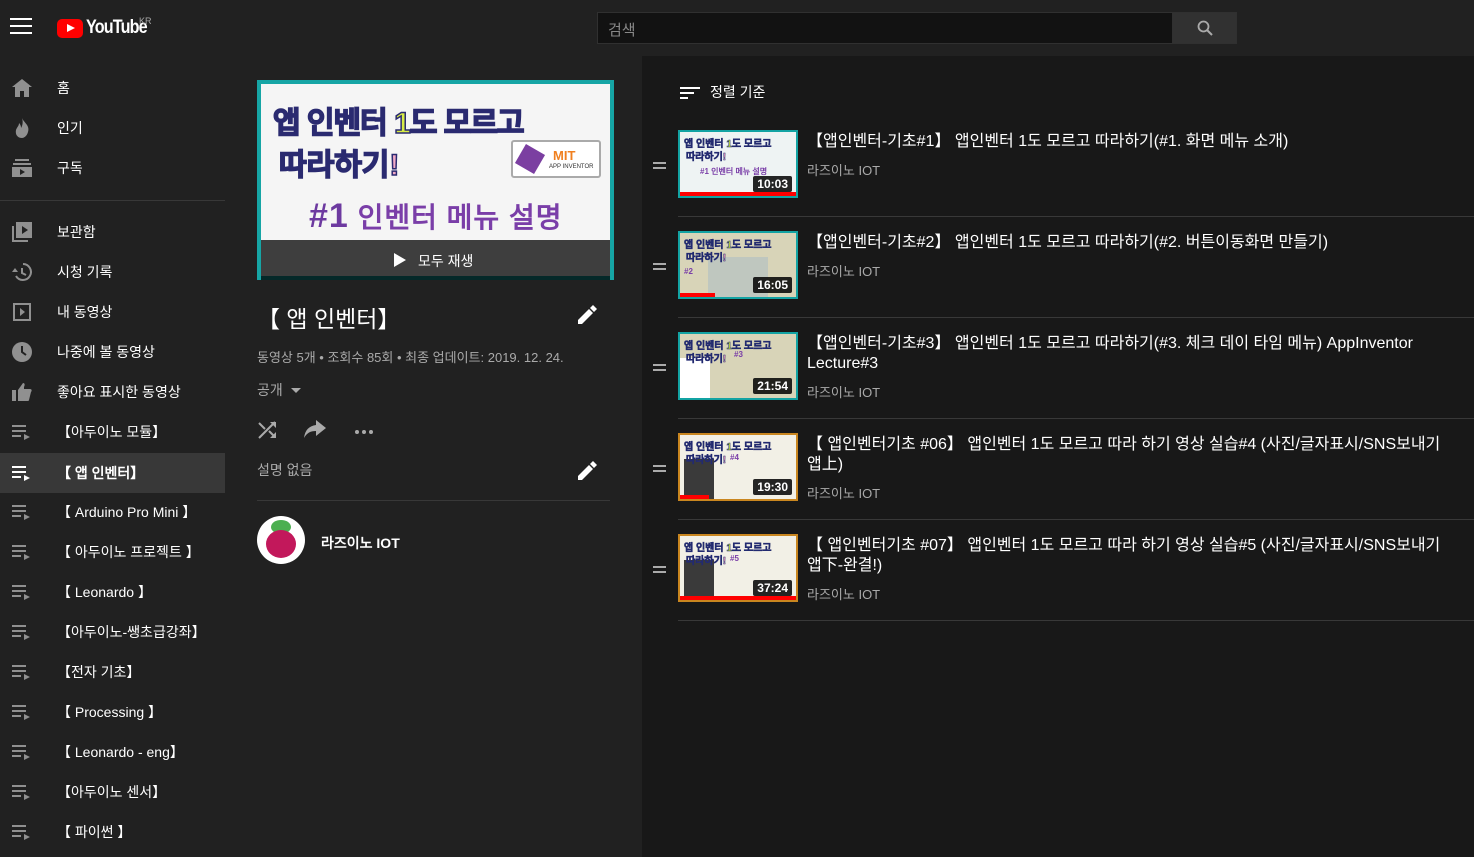 This screenshot has width=1474, height=857. I want to click on video-duration: 16:05, so click(772, 285).